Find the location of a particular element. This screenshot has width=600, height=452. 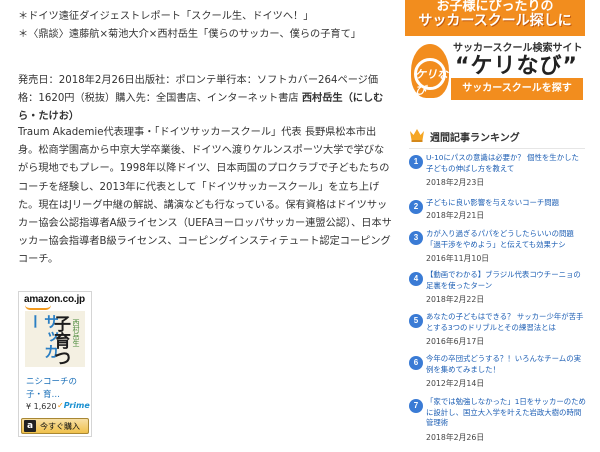

book-cover-image: サッカー 子育つ 西村岳生 is located at coordinates (55, 339).